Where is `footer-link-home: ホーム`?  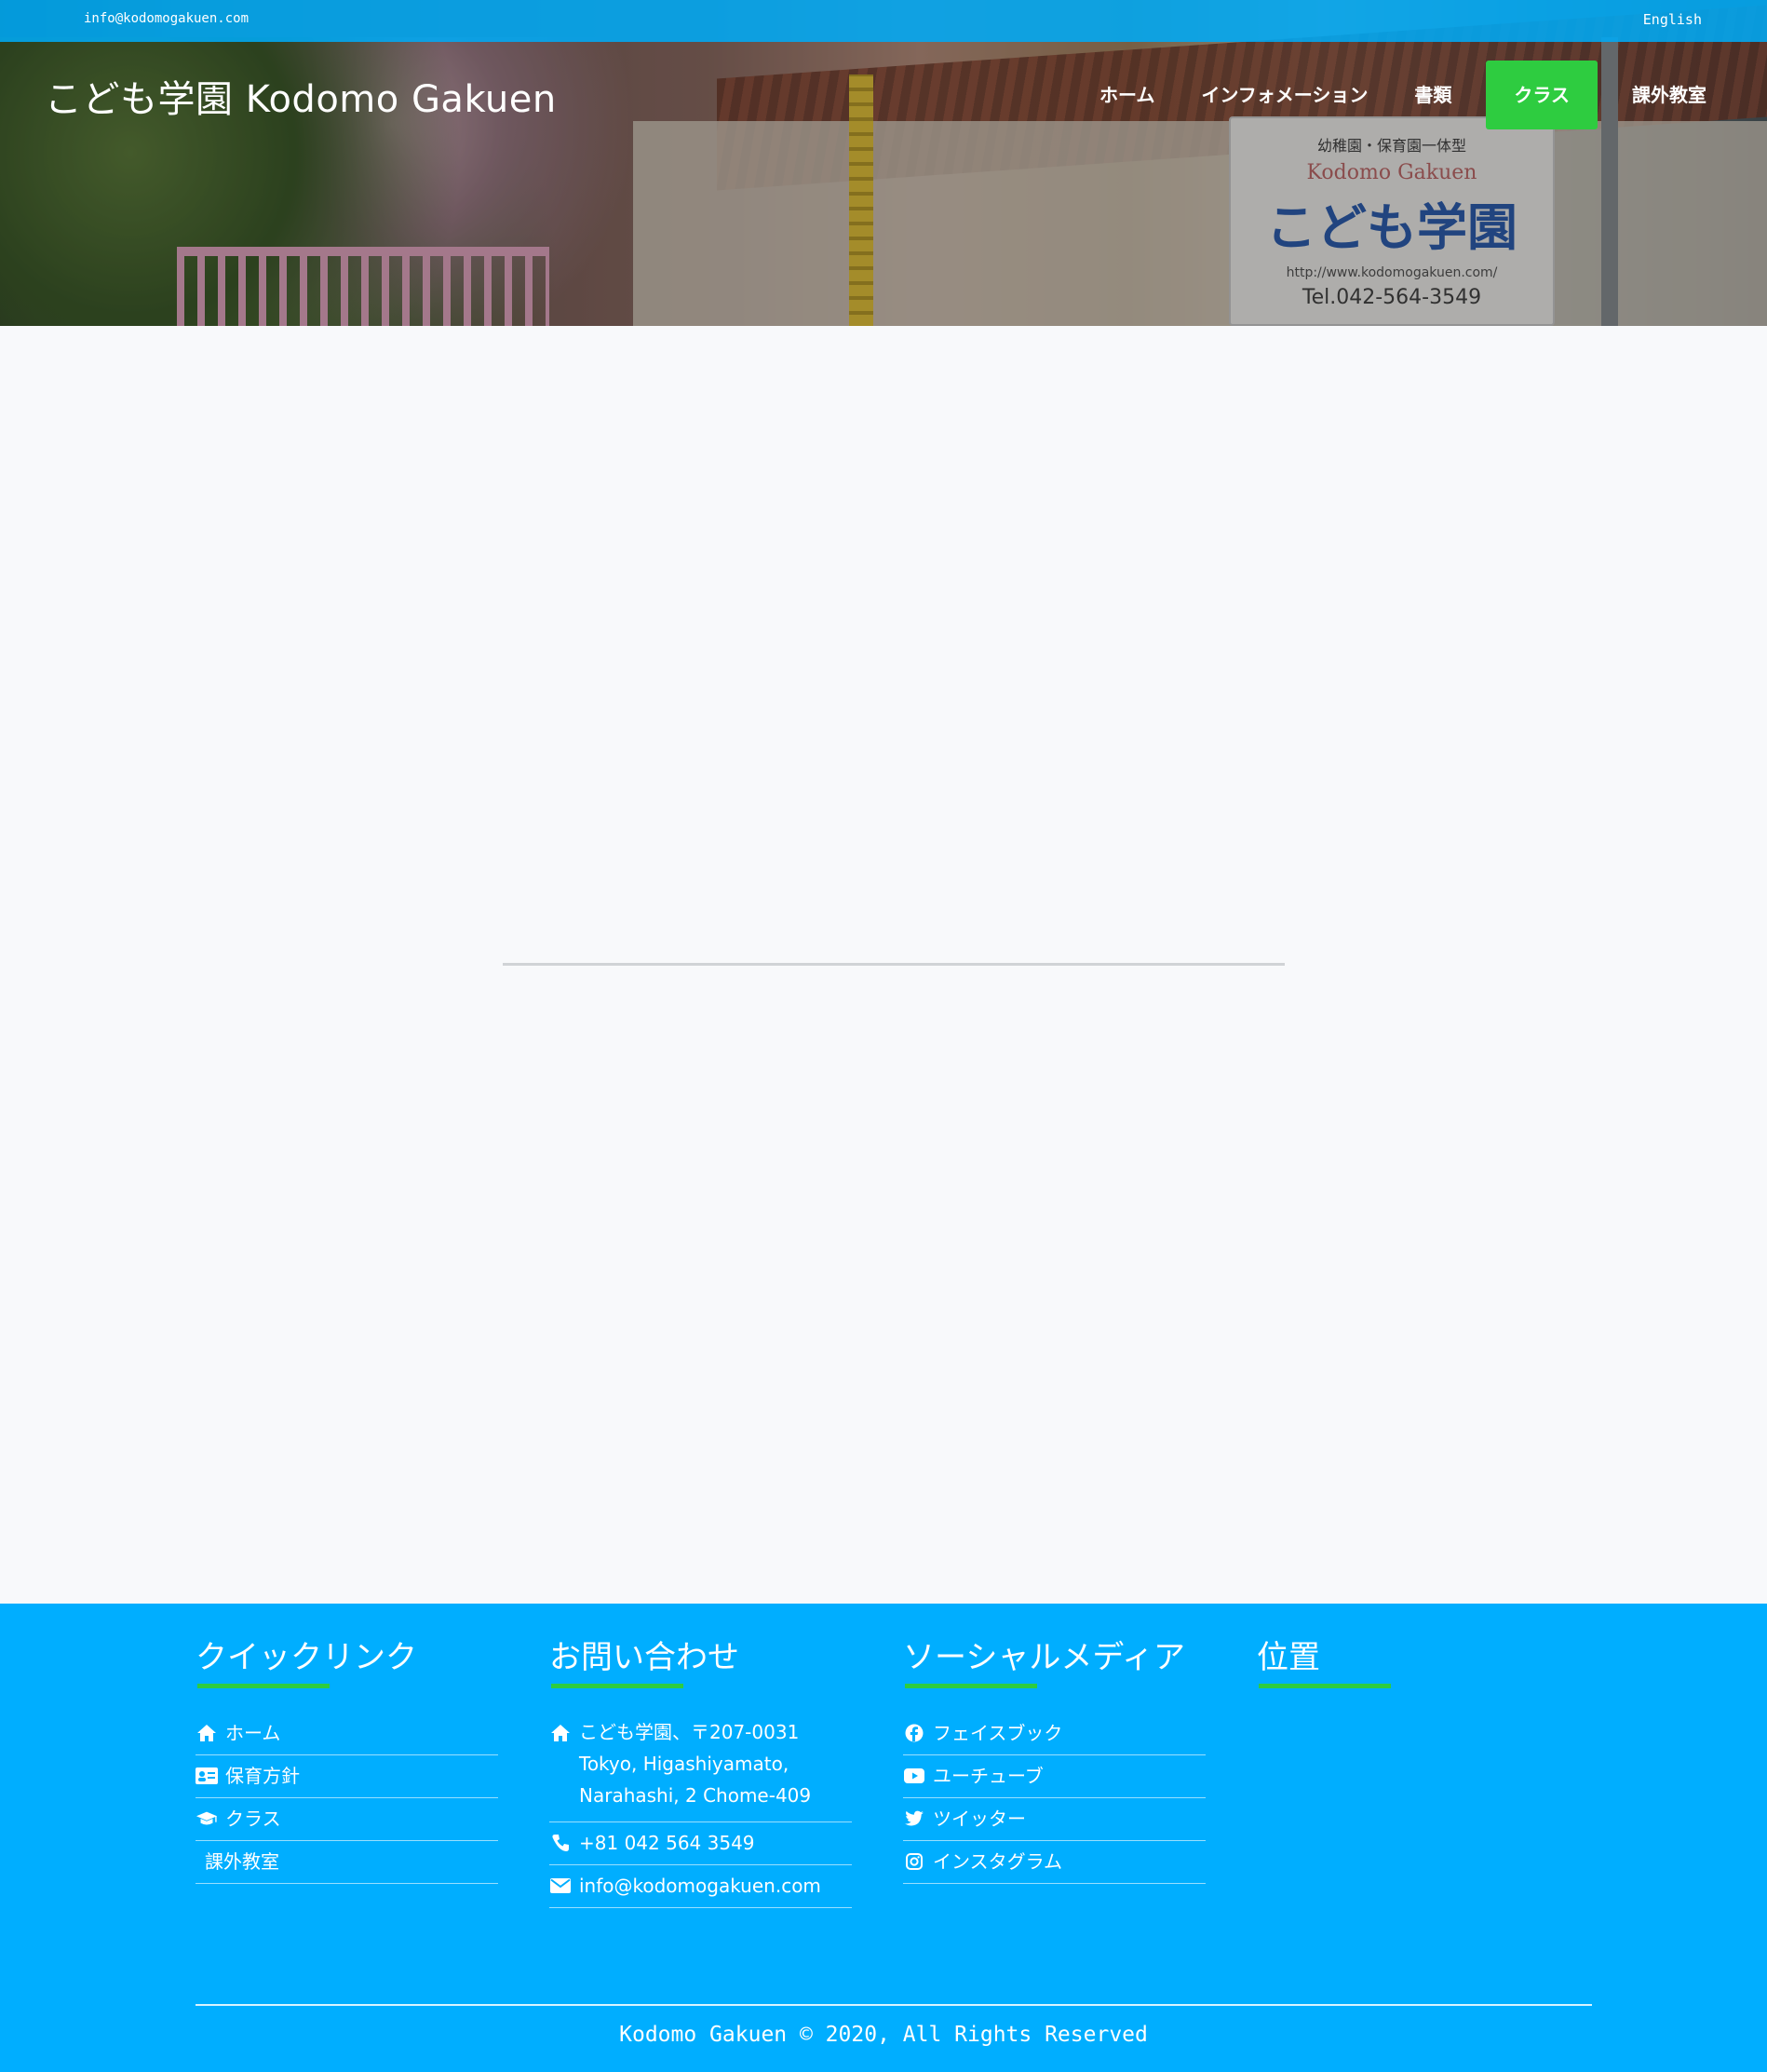
footer-link-home: ホーム is located at coordinates (347, 1734).